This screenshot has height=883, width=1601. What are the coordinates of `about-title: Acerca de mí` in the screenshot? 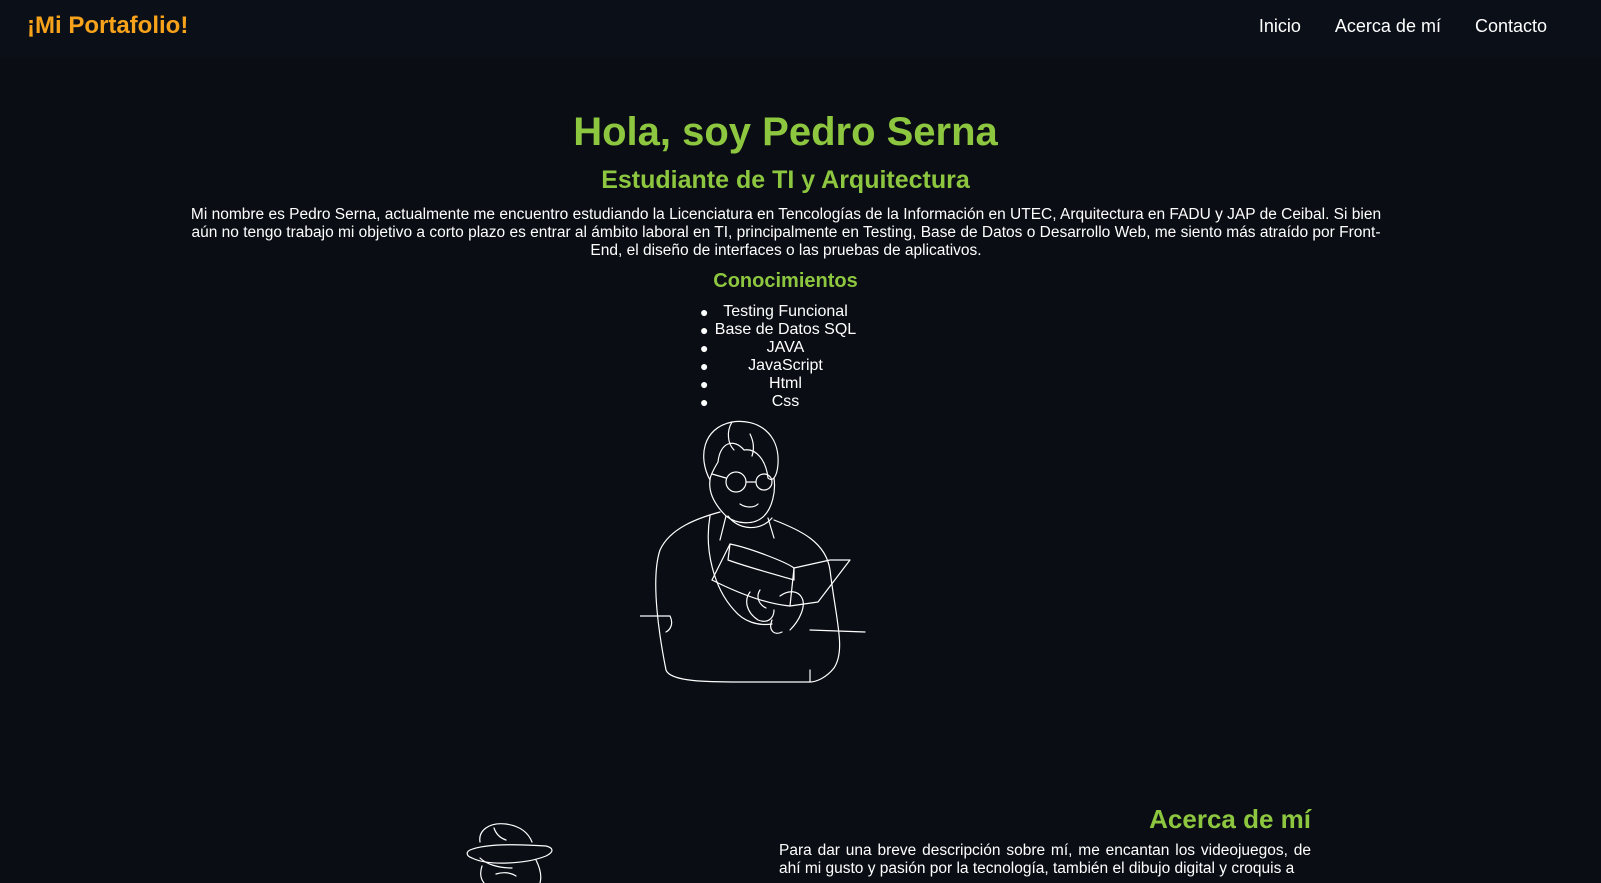 It's located at (1230, 819).